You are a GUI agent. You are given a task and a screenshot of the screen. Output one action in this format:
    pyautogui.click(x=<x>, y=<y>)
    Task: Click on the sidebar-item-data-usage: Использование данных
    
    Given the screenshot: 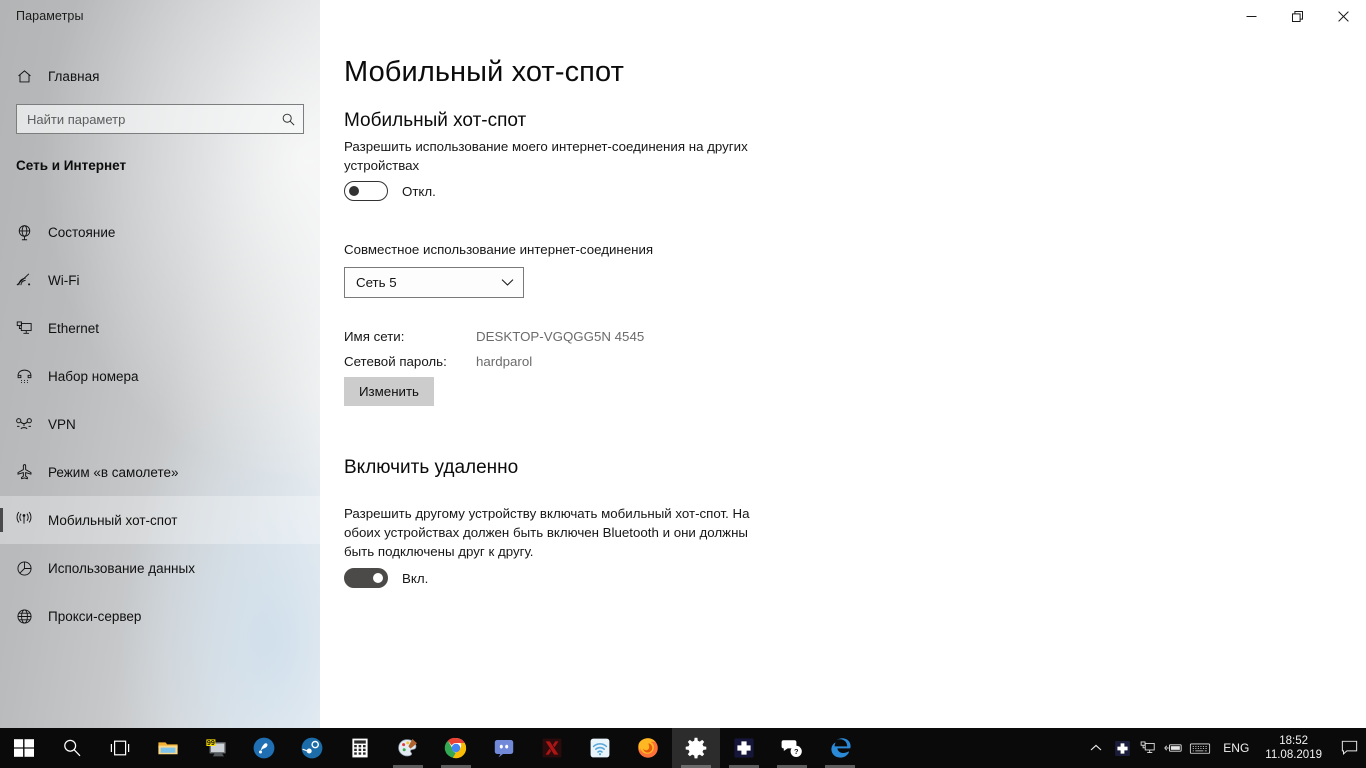 What is the action you would take?
    pyautogui.click(x=160, y=568)
    